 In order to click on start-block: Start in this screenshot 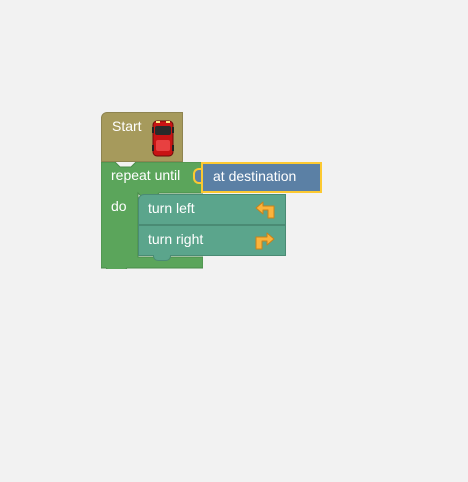, I will do `click(142, 137)`.